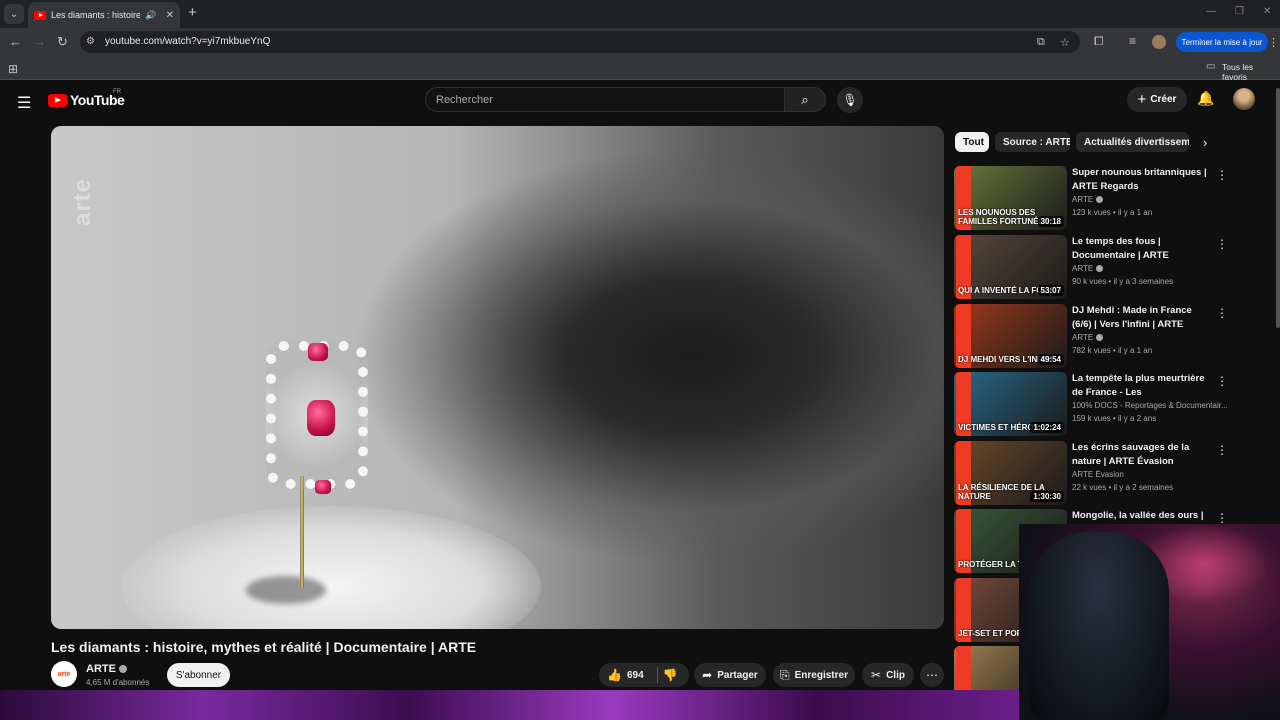  What do you see at coordinates (580, 42) in the screenshot?
I see `address-bar: ⚙ youtube.com/watch?v=yi7mkbueYnQ ⧉ ☆` at bounding box center [580, 42].